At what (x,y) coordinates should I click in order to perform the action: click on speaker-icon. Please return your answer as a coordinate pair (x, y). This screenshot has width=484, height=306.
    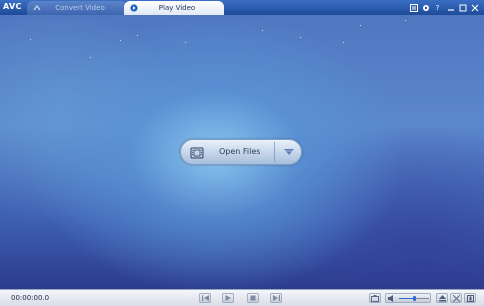
    Looking at the image, I should click on (390, 298).